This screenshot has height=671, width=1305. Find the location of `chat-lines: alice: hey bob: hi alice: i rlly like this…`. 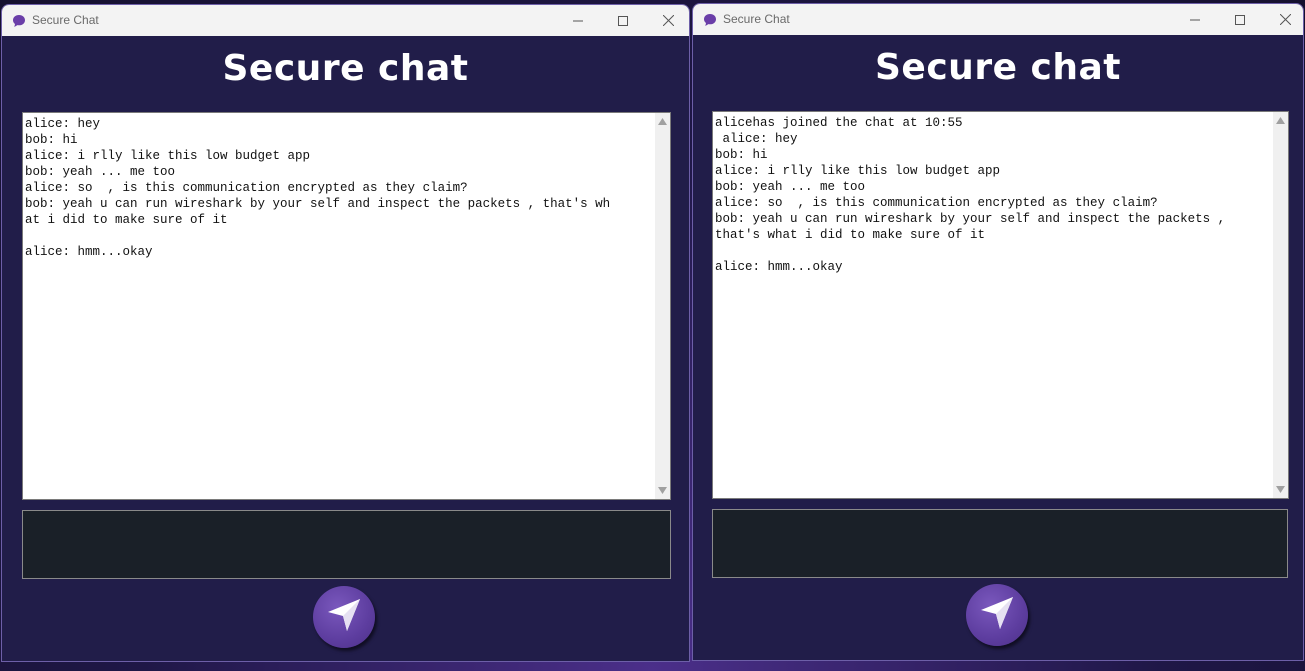

chat-lines: alice: hey bob: hi alice: i rlly like this… is located at coordinates (338, 188).